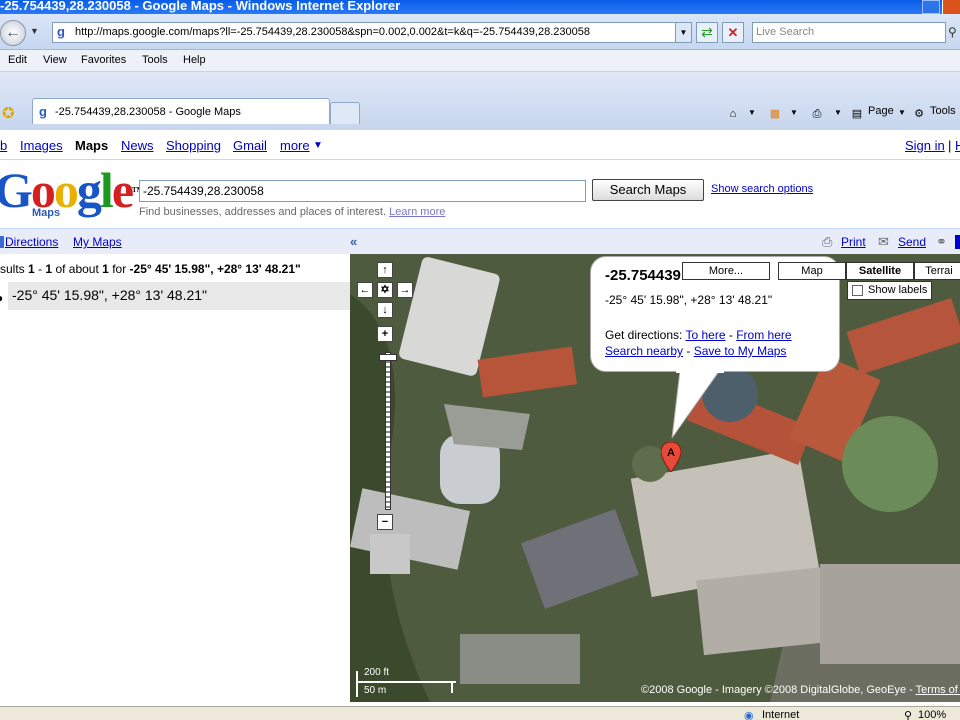 Image resolution: width=960 pixels, height=720 pixels. What do you see at coordinates (406, 682) in the screenshot?
I see `scale-line` at bounding box center [406, 682].